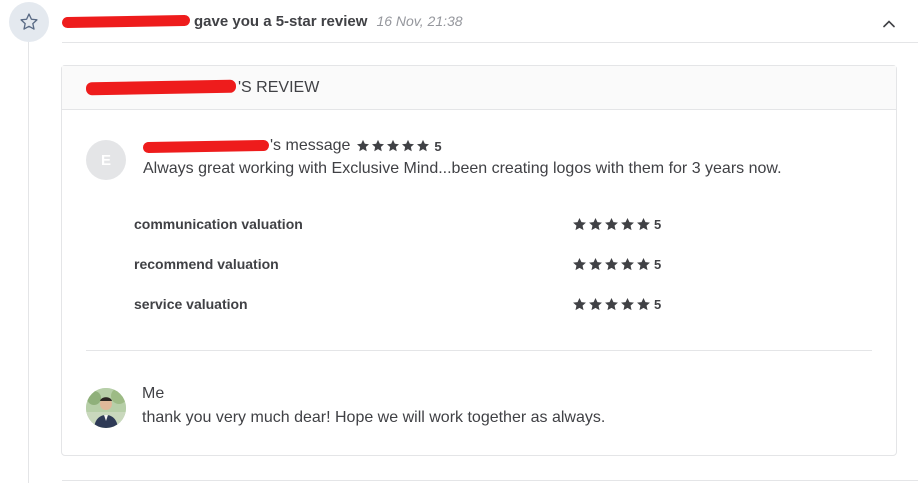  What do you see at coordinates (414, 264) in the screenshot?
I see `recommend-valuation-row: recommend valuation 5` at bounding box center [414, 264].